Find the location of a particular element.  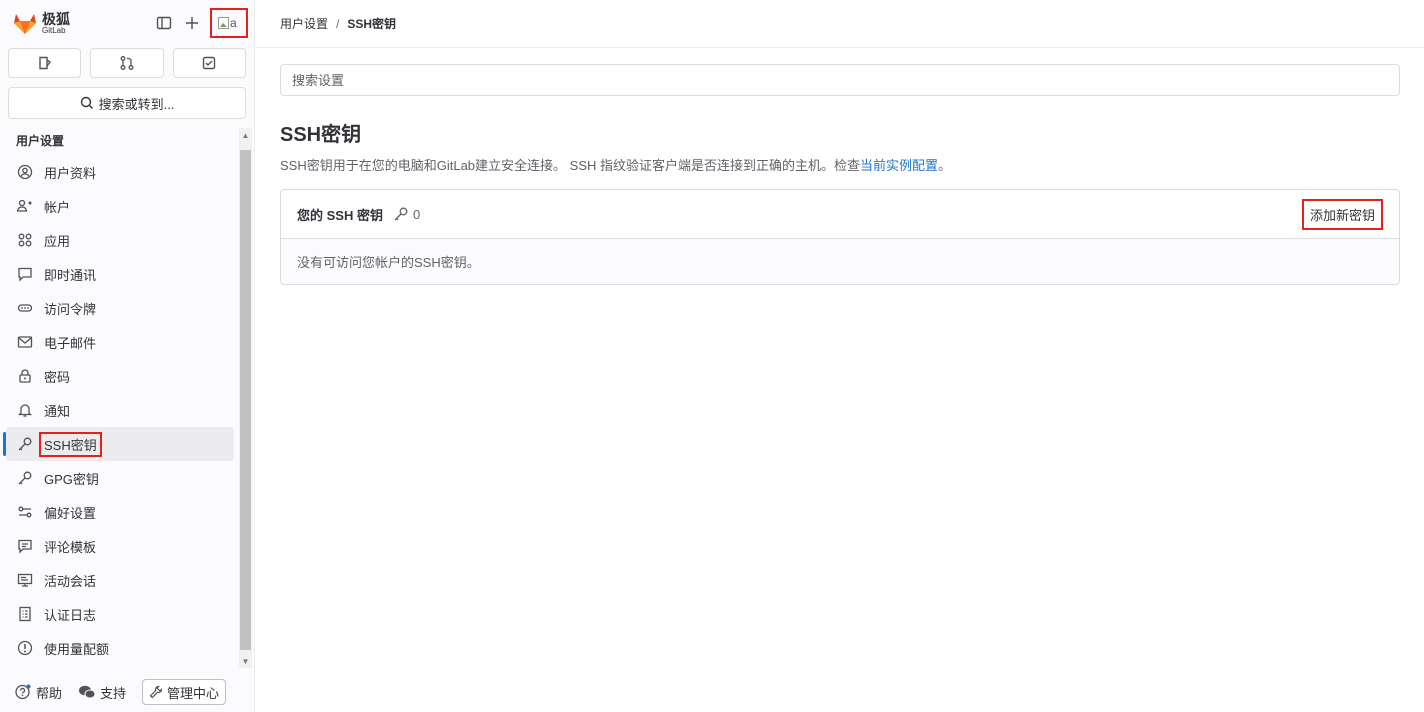

sidebar-item-ssh-keys: SSH密钥 is located at coordinates (118, 444).